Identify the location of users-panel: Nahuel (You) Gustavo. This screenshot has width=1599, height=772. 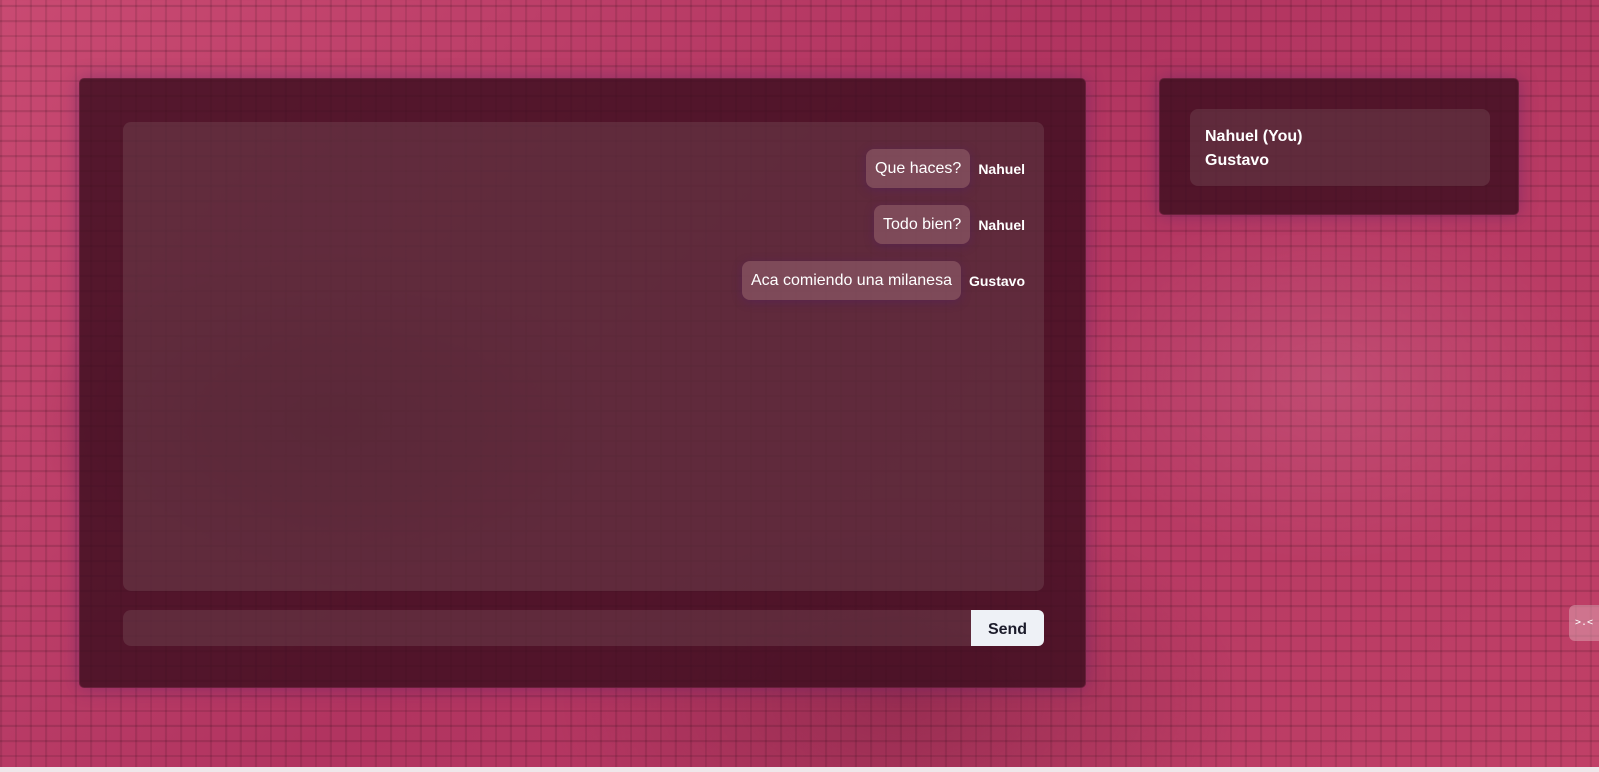
(1339, 146).